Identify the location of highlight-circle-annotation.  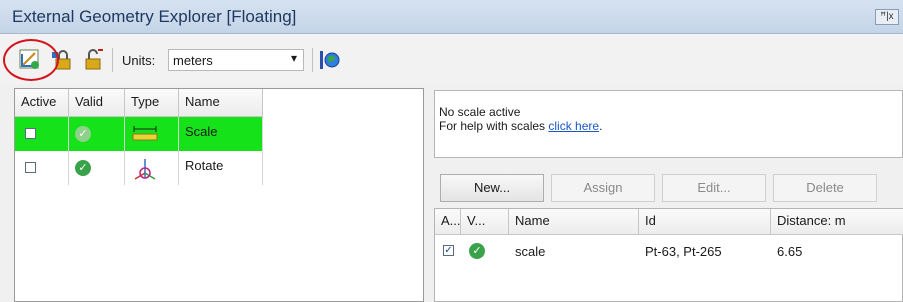
(31, 60).